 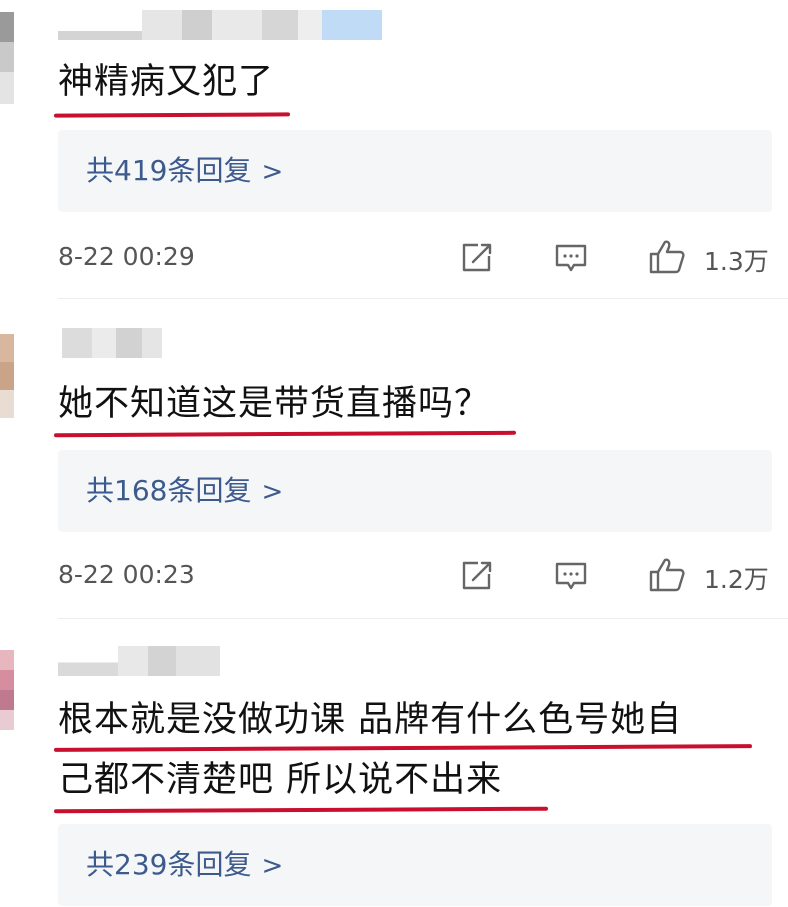 I want to click on timestamp: 8-22 00:23, so click(x=126, y=574).